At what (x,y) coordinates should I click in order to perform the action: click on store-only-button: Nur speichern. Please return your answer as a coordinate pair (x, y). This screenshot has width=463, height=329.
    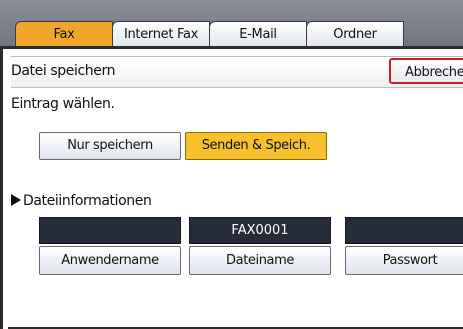
    Looking at the image, I should click on (110, 146).